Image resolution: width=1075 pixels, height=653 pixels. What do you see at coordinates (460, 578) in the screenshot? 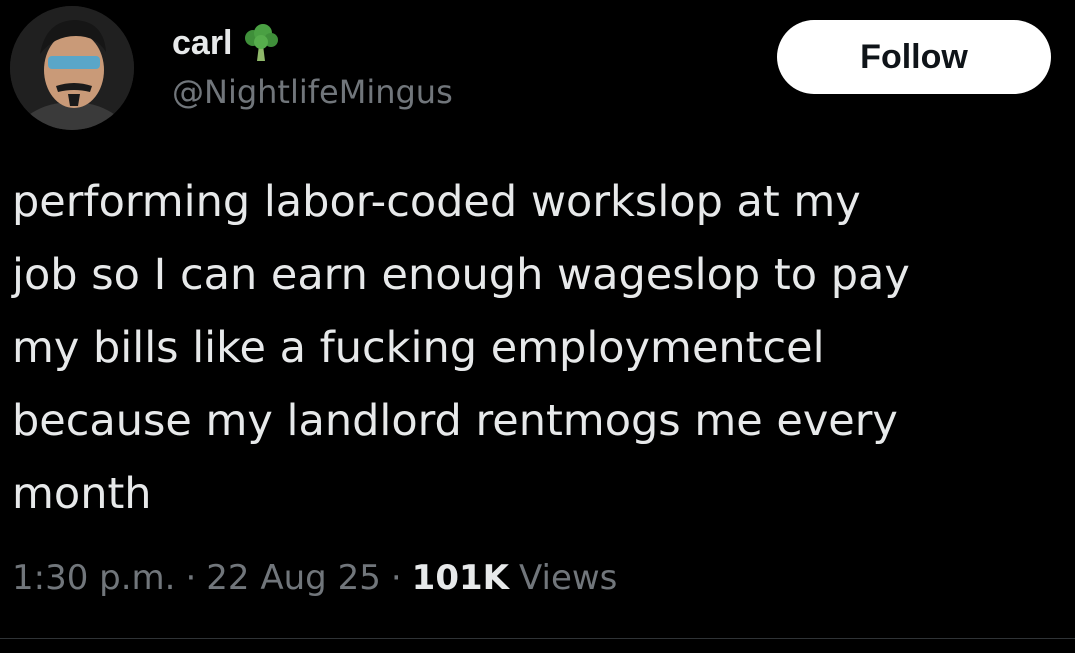
I see `views-count: 101K` at bounding box center [460, 578].